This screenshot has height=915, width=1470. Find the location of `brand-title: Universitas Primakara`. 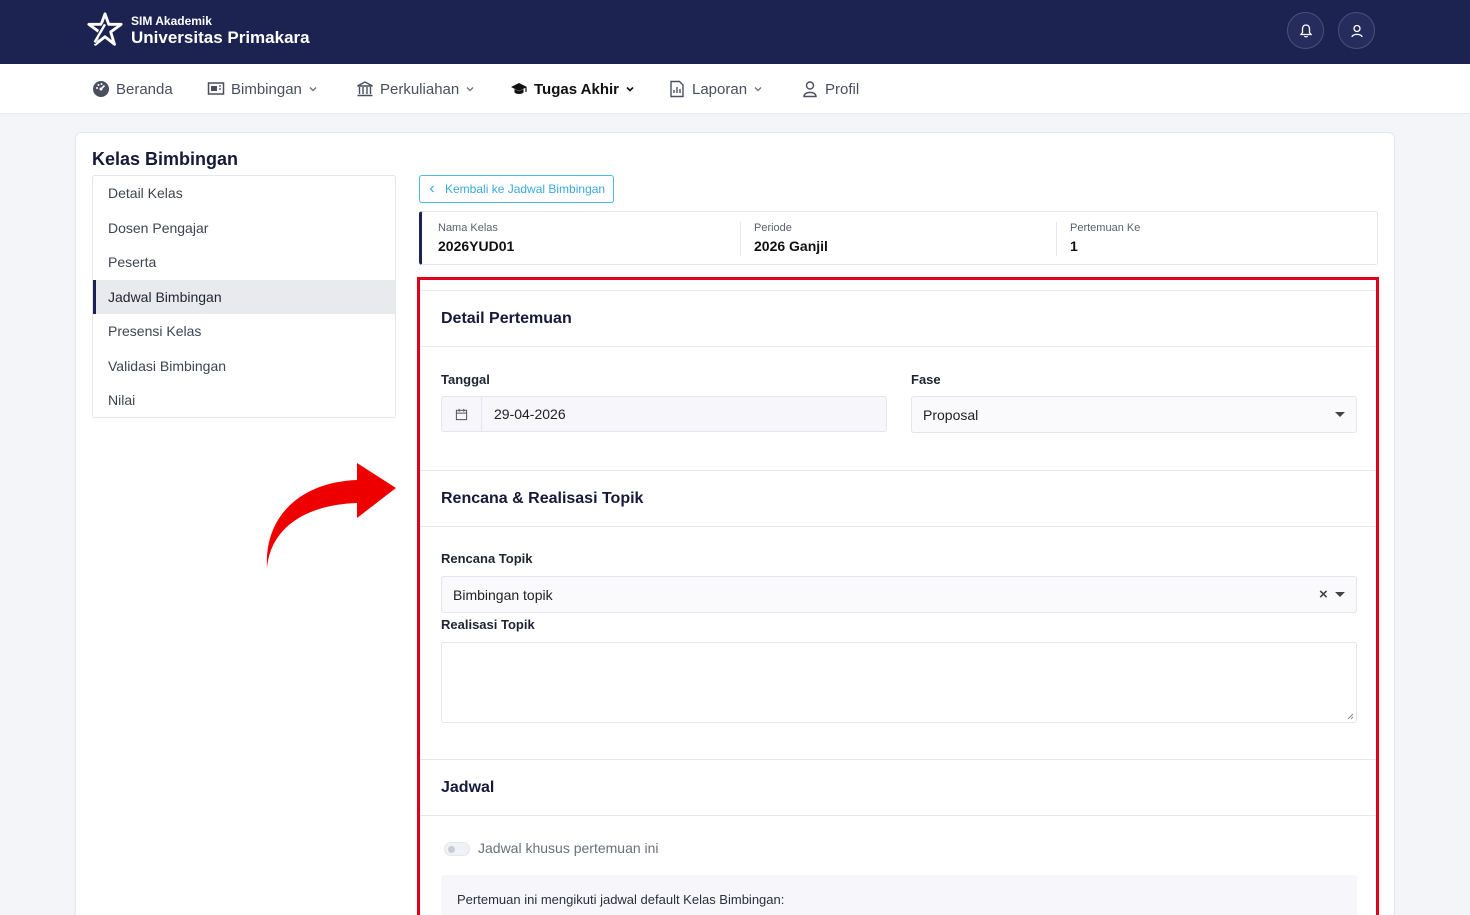

brand-title: Universitas Primakara is located at coordinates (220, 37).